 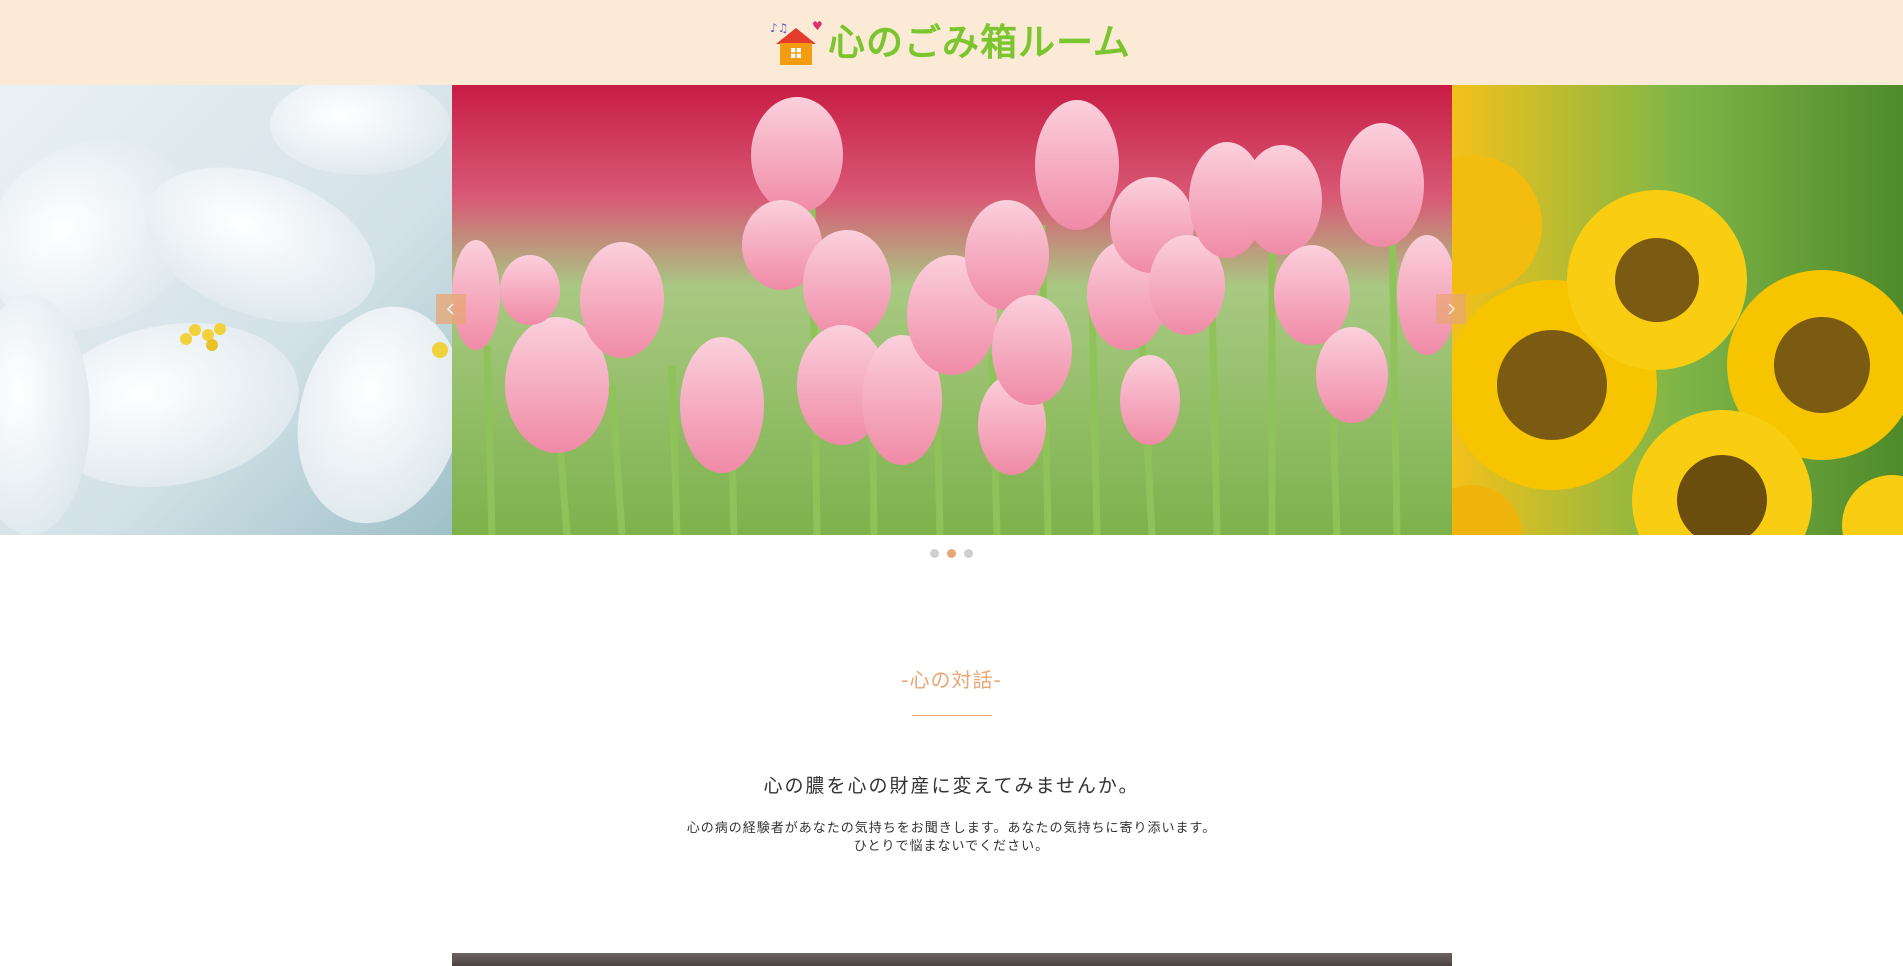 I want to click on slider-prev-button, so click(x=451, y=309).